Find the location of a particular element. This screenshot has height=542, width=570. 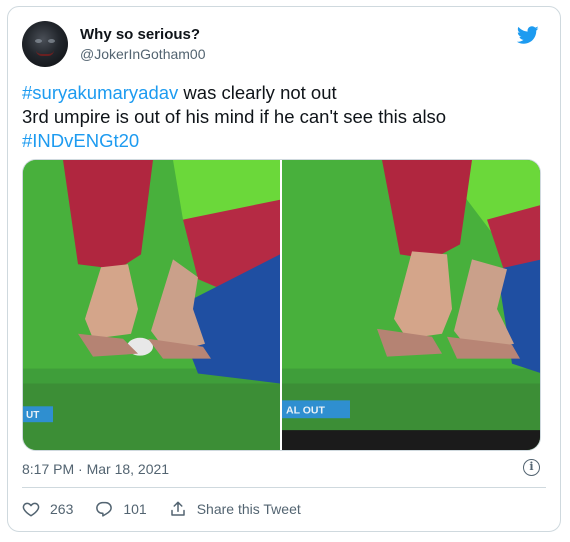

tweet-text-line-1: #suryakumaryadav was clearly not out is located at coordinates (282, 93).